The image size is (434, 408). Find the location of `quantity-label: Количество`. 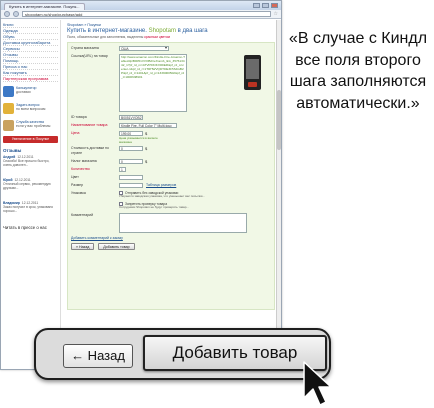

quantity-label: Количество is located at coordinates (80, 169).